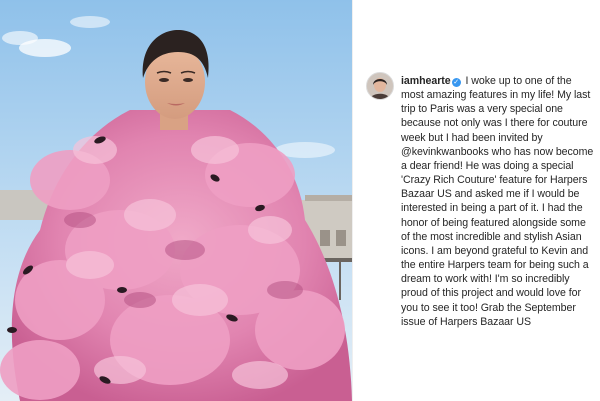  What do you see at coordinates (445, 152) in the screenshot?
I see `mention-link: @kevinkwanbooks` at bounding box center [445, 152].